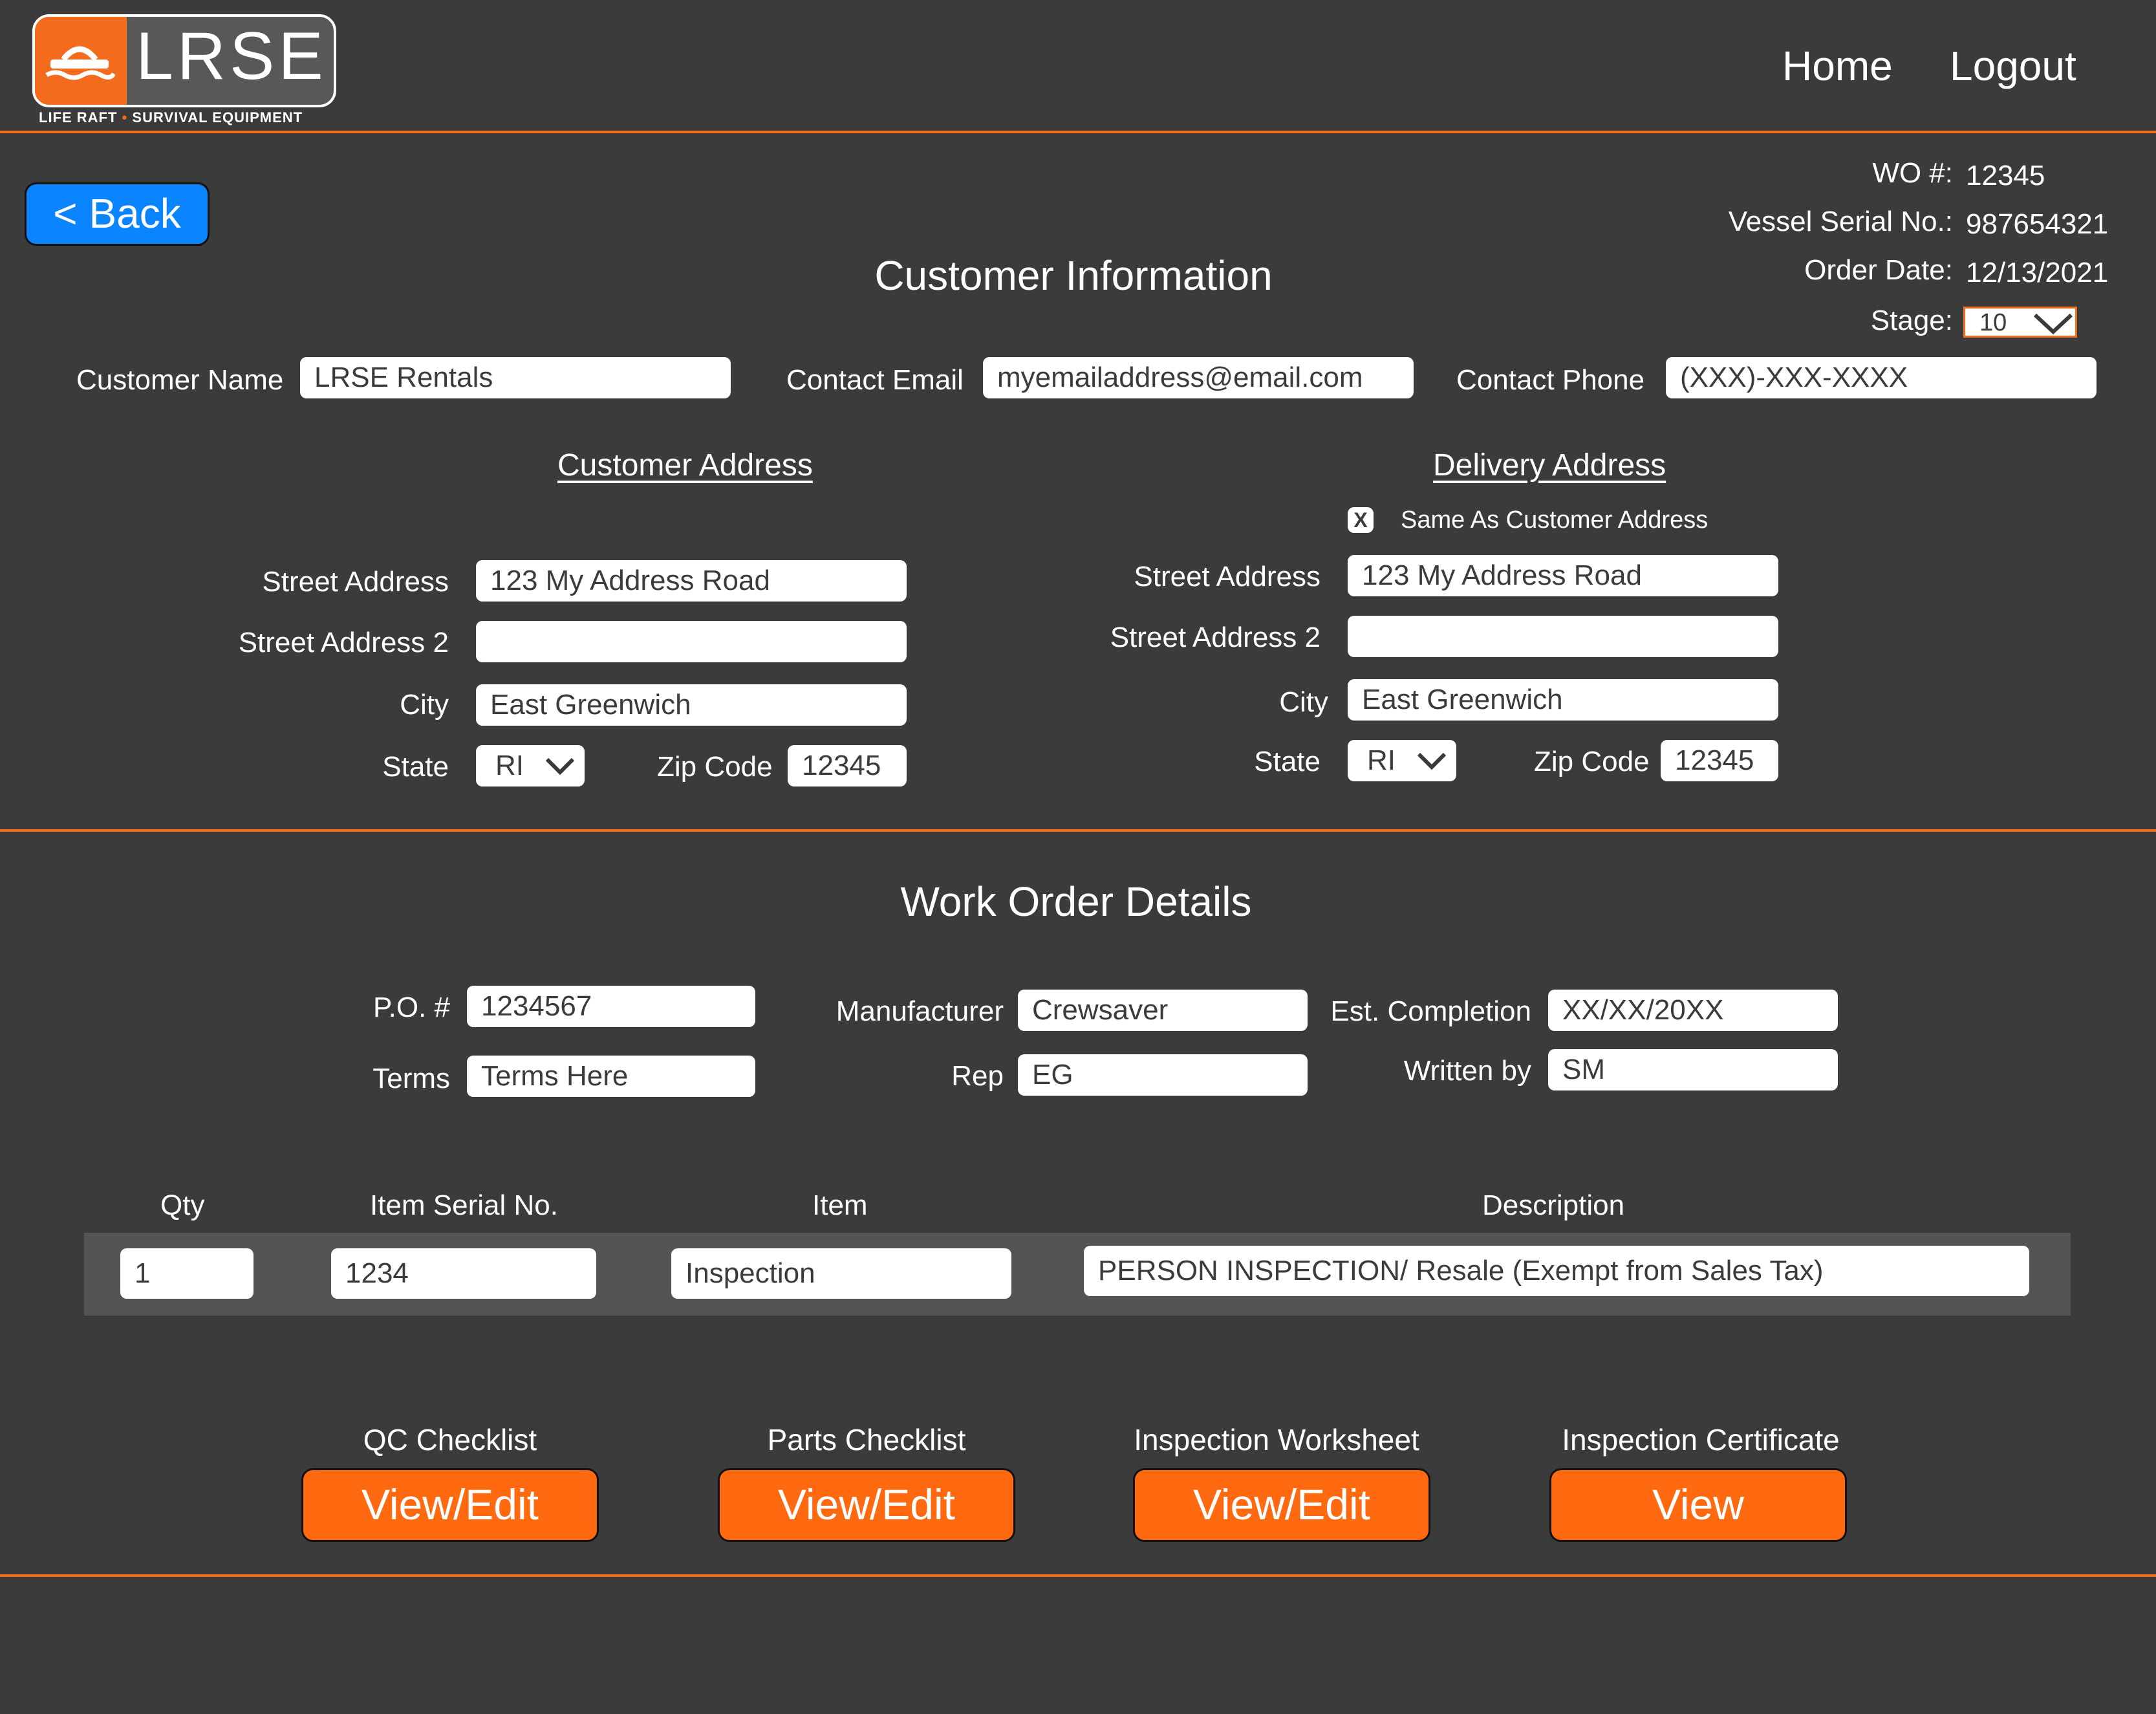 The height and width of the screenshot is (1714, 2156). I want to click on order-date-label: Order Date:, so click(1878, 270).